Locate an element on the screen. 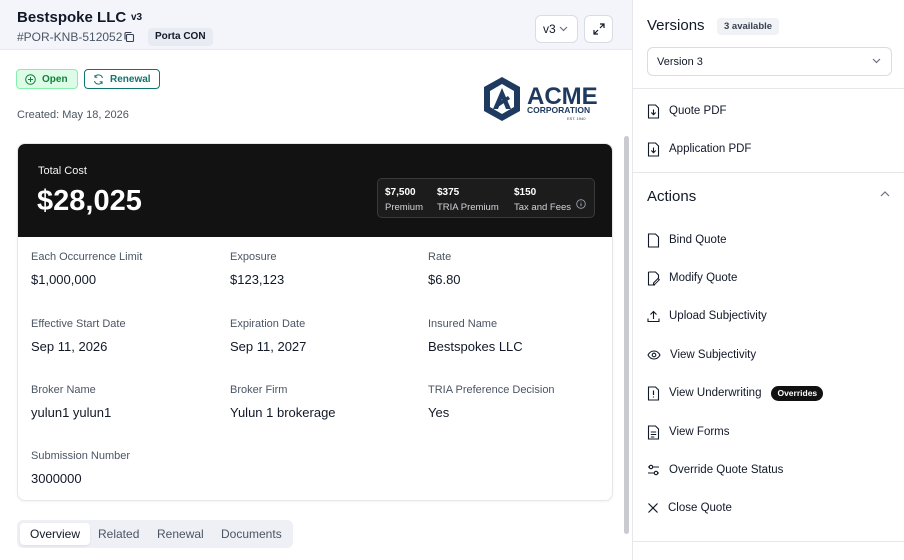 Image resolution: width=904 pixels, height=560 pixels. action-view-underwriting: View Underwriting Overrides is located at coordinates (735, 393).